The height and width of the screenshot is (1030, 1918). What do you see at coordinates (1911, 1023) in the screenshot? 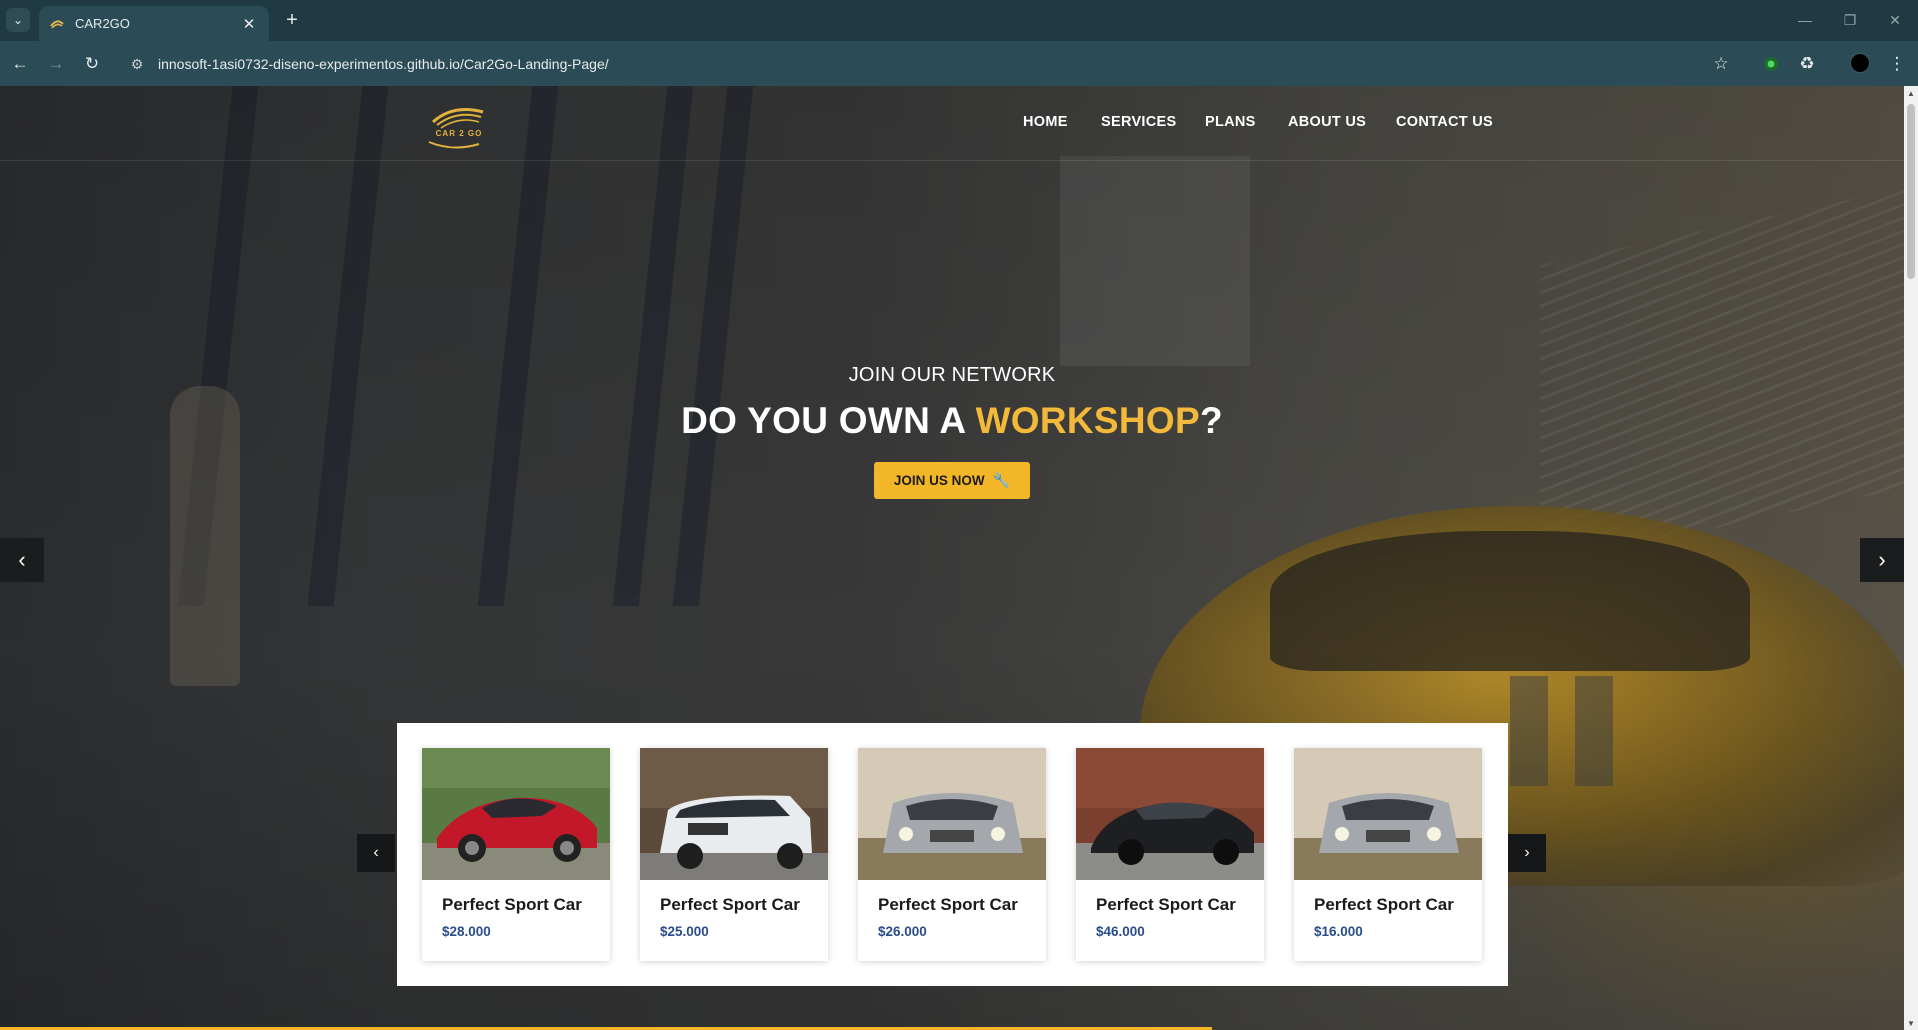
I see `scroll-down-arrow-icon: ▼` at bounding box center [1911, 1023].